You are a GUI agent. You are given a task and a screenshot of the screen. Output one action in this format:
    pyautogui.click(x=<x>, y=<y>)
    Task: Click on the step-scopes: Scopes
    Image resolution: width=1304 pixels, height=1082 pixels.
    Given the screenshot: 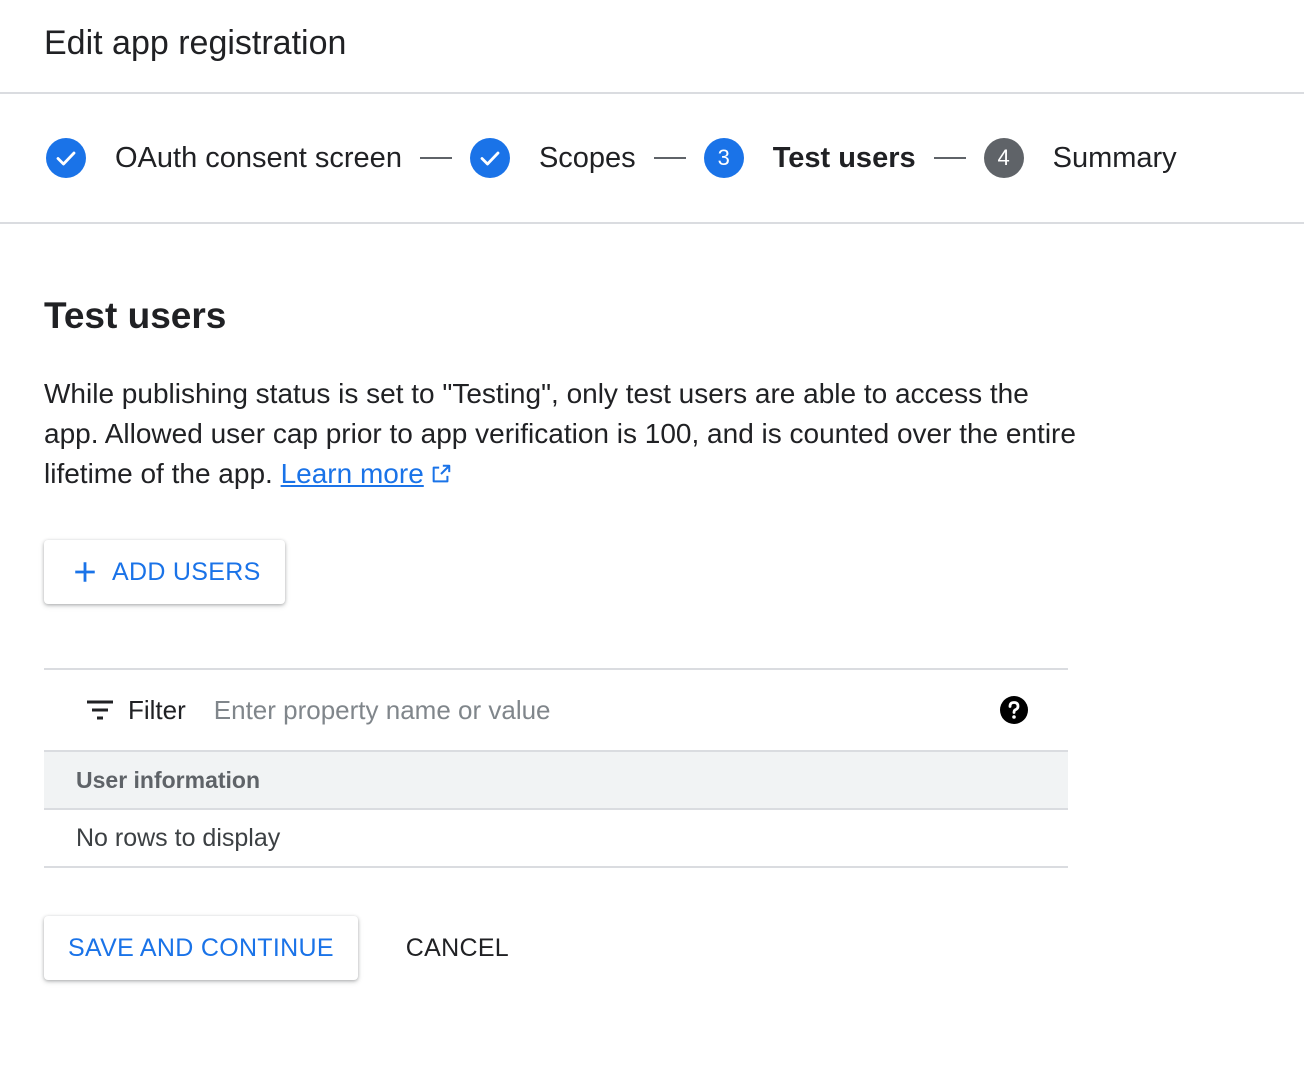 What is the action you would take?
    pyautogui.click(x=552, y=158)
    